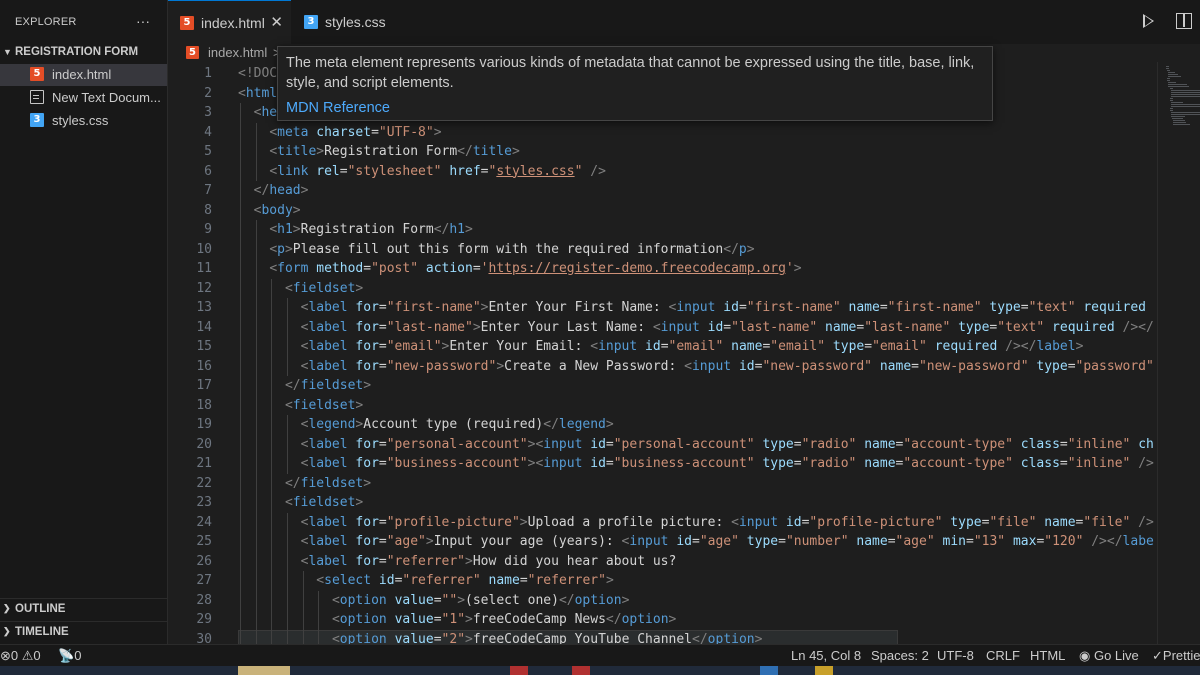  I want to click on code-token: label, so click(328, 541).